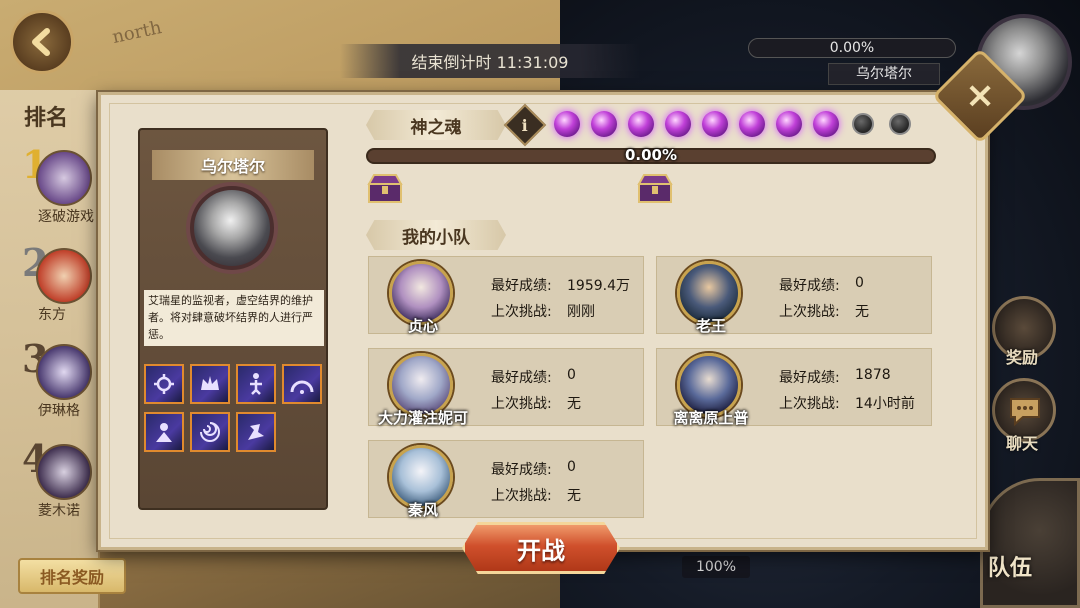 The height and width of the screenshot is (608, 1080). What do you see at coordinates (884, 74) in the screenshot?
I see `boss-name-label: 乌尔塔尔` at bounding box center [884, 74].